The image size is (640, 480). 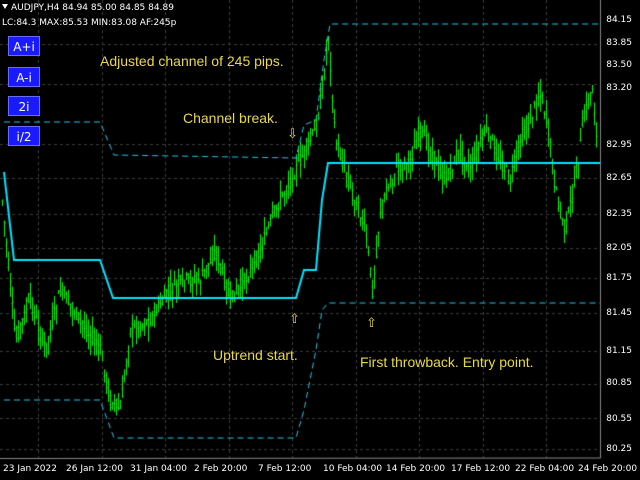 What do you see at coordinates (619, 88) in the screenshot?
I see `price-tick-label: 83.20` at bounding box center [619, 88].